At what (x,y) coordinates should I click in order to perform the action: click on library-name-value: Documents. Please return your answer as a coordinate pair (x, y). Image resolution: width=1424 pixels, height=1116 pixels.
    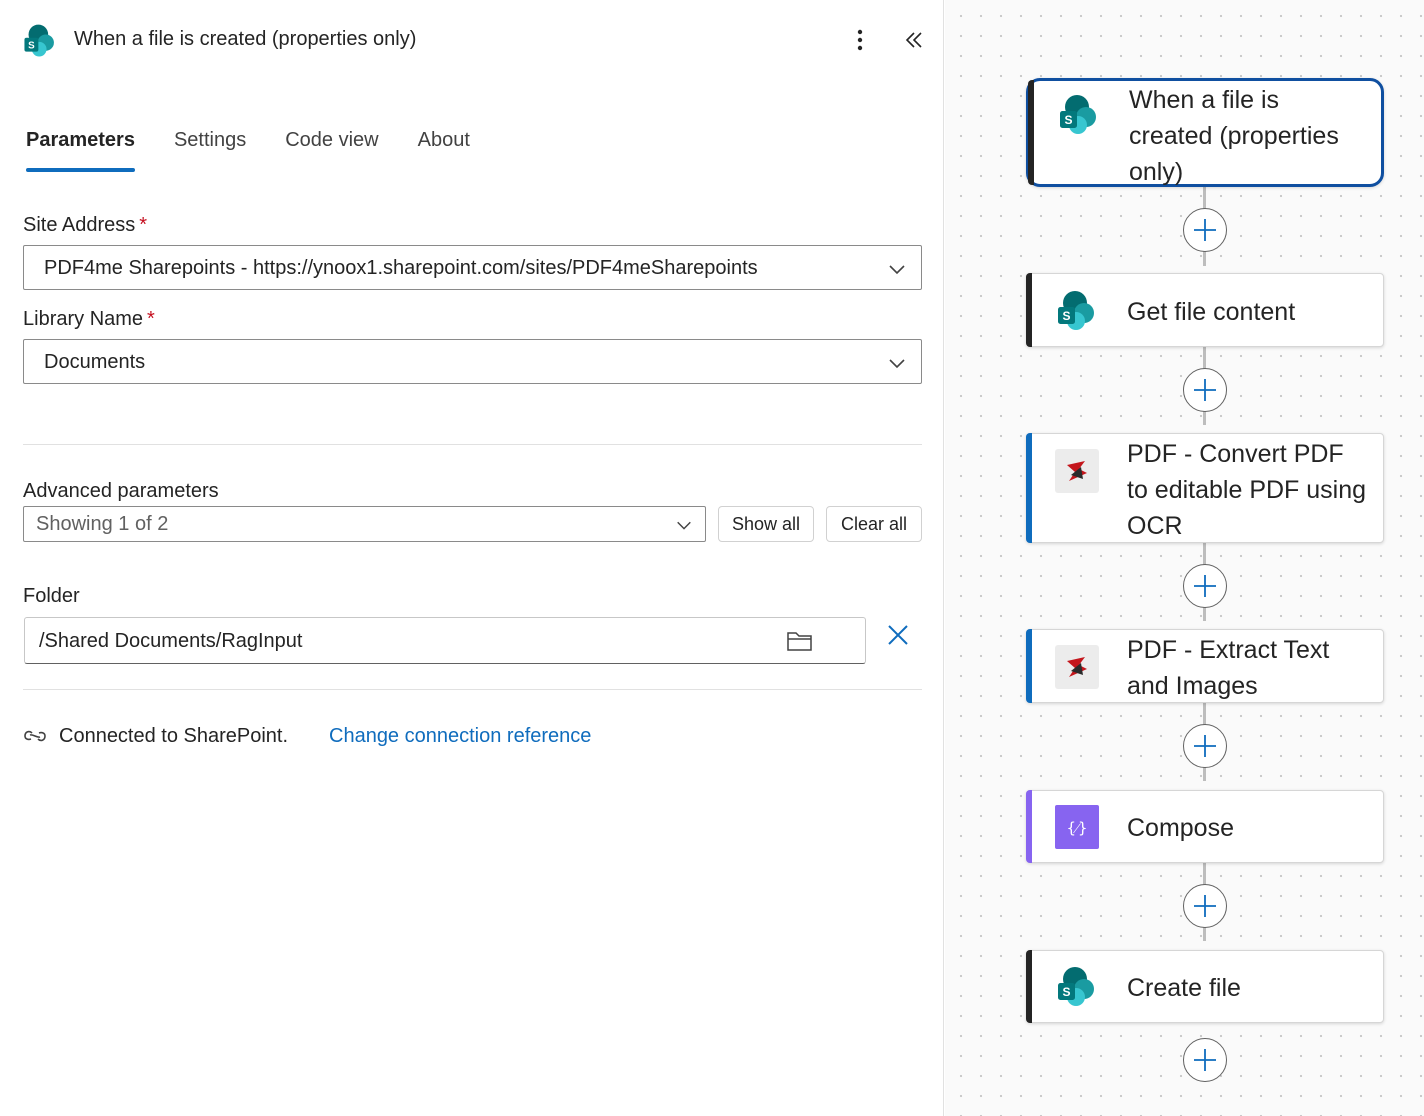
    Looking at the image, I should click on (95, 362).